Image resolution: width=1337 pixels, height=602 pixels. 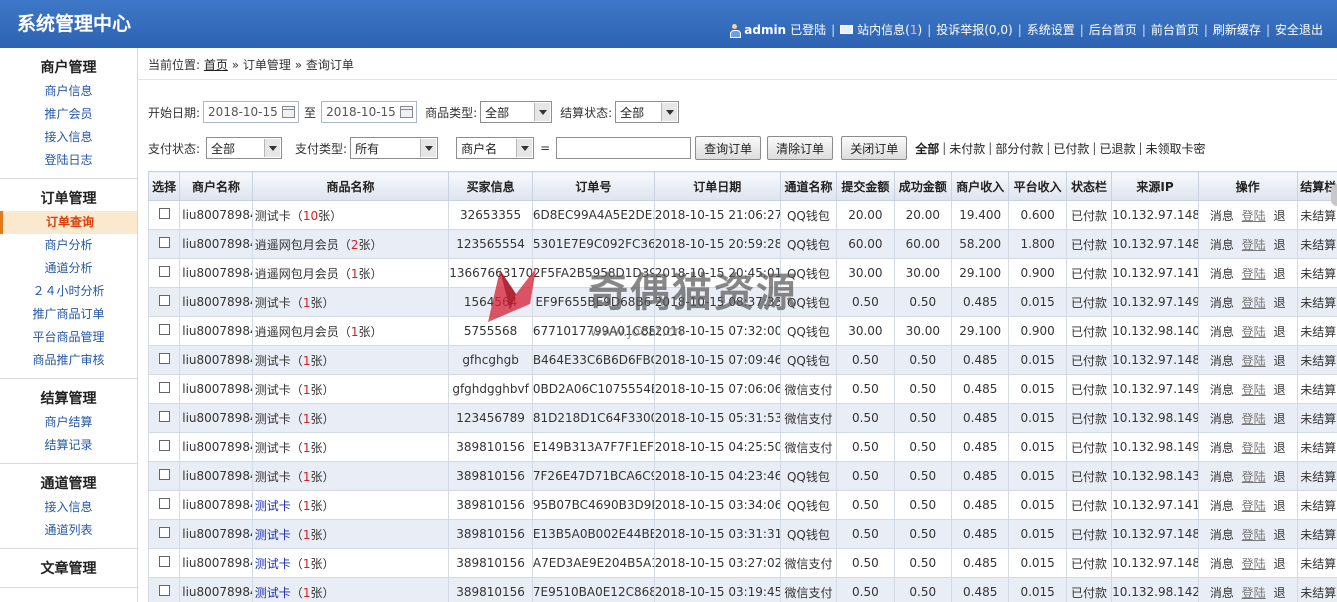 What do you see at coordinates (68, 422) in the screenshot?
I see `sidebar-item: 商户结算` at bounding box center [68, 422].